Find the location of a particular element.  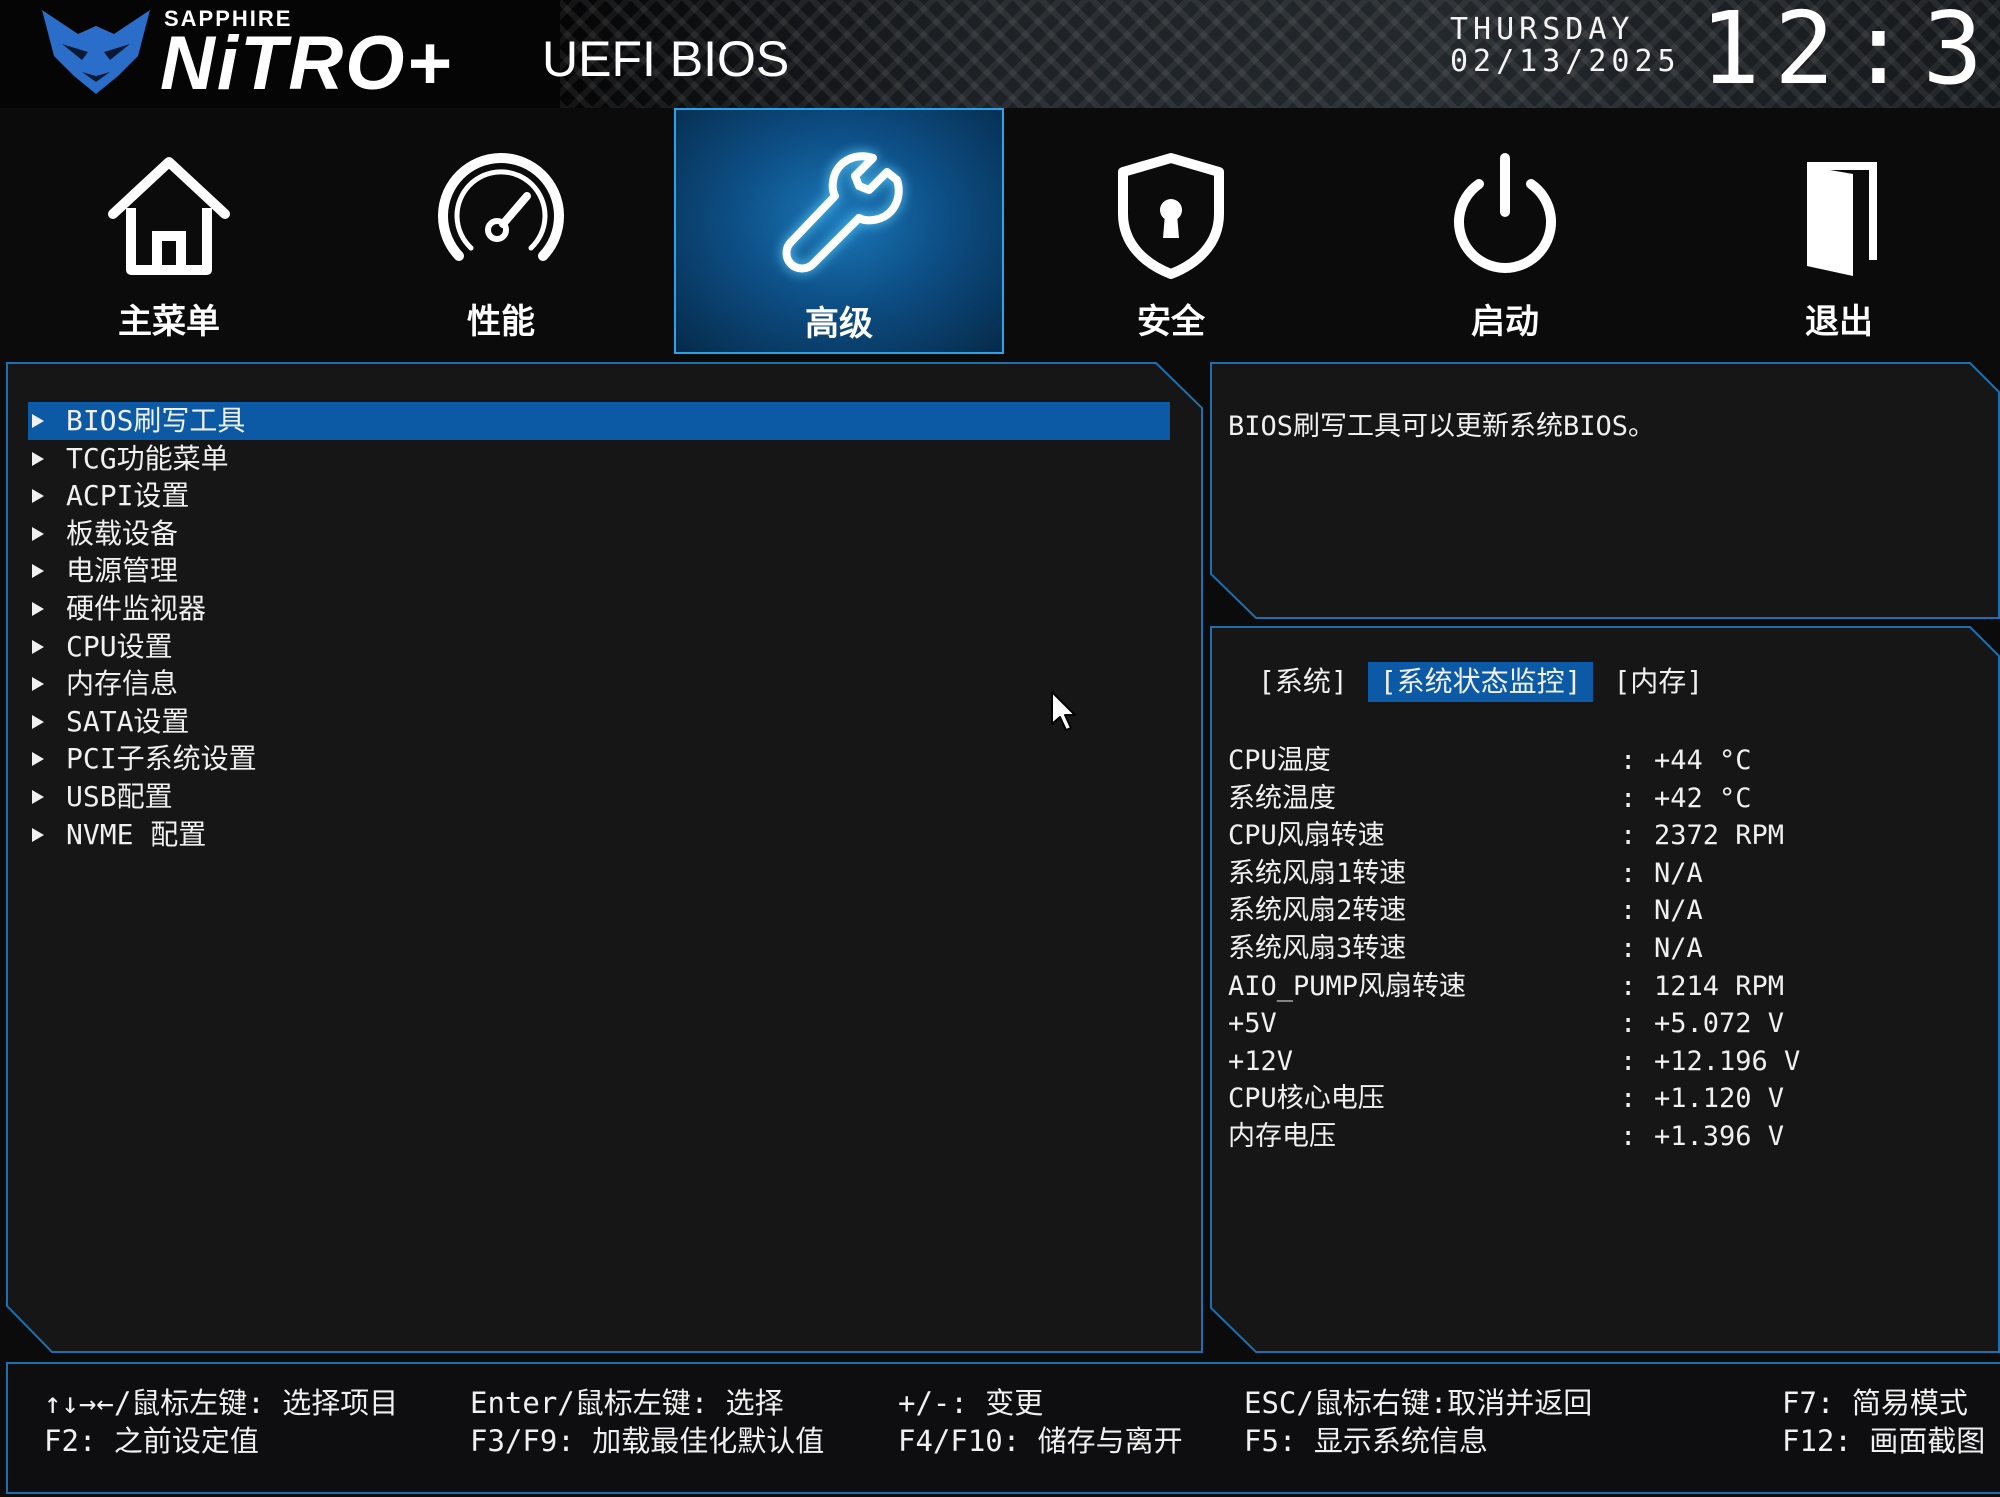

reading-value: +1.396 V is located at coordinates (1719, 1136).